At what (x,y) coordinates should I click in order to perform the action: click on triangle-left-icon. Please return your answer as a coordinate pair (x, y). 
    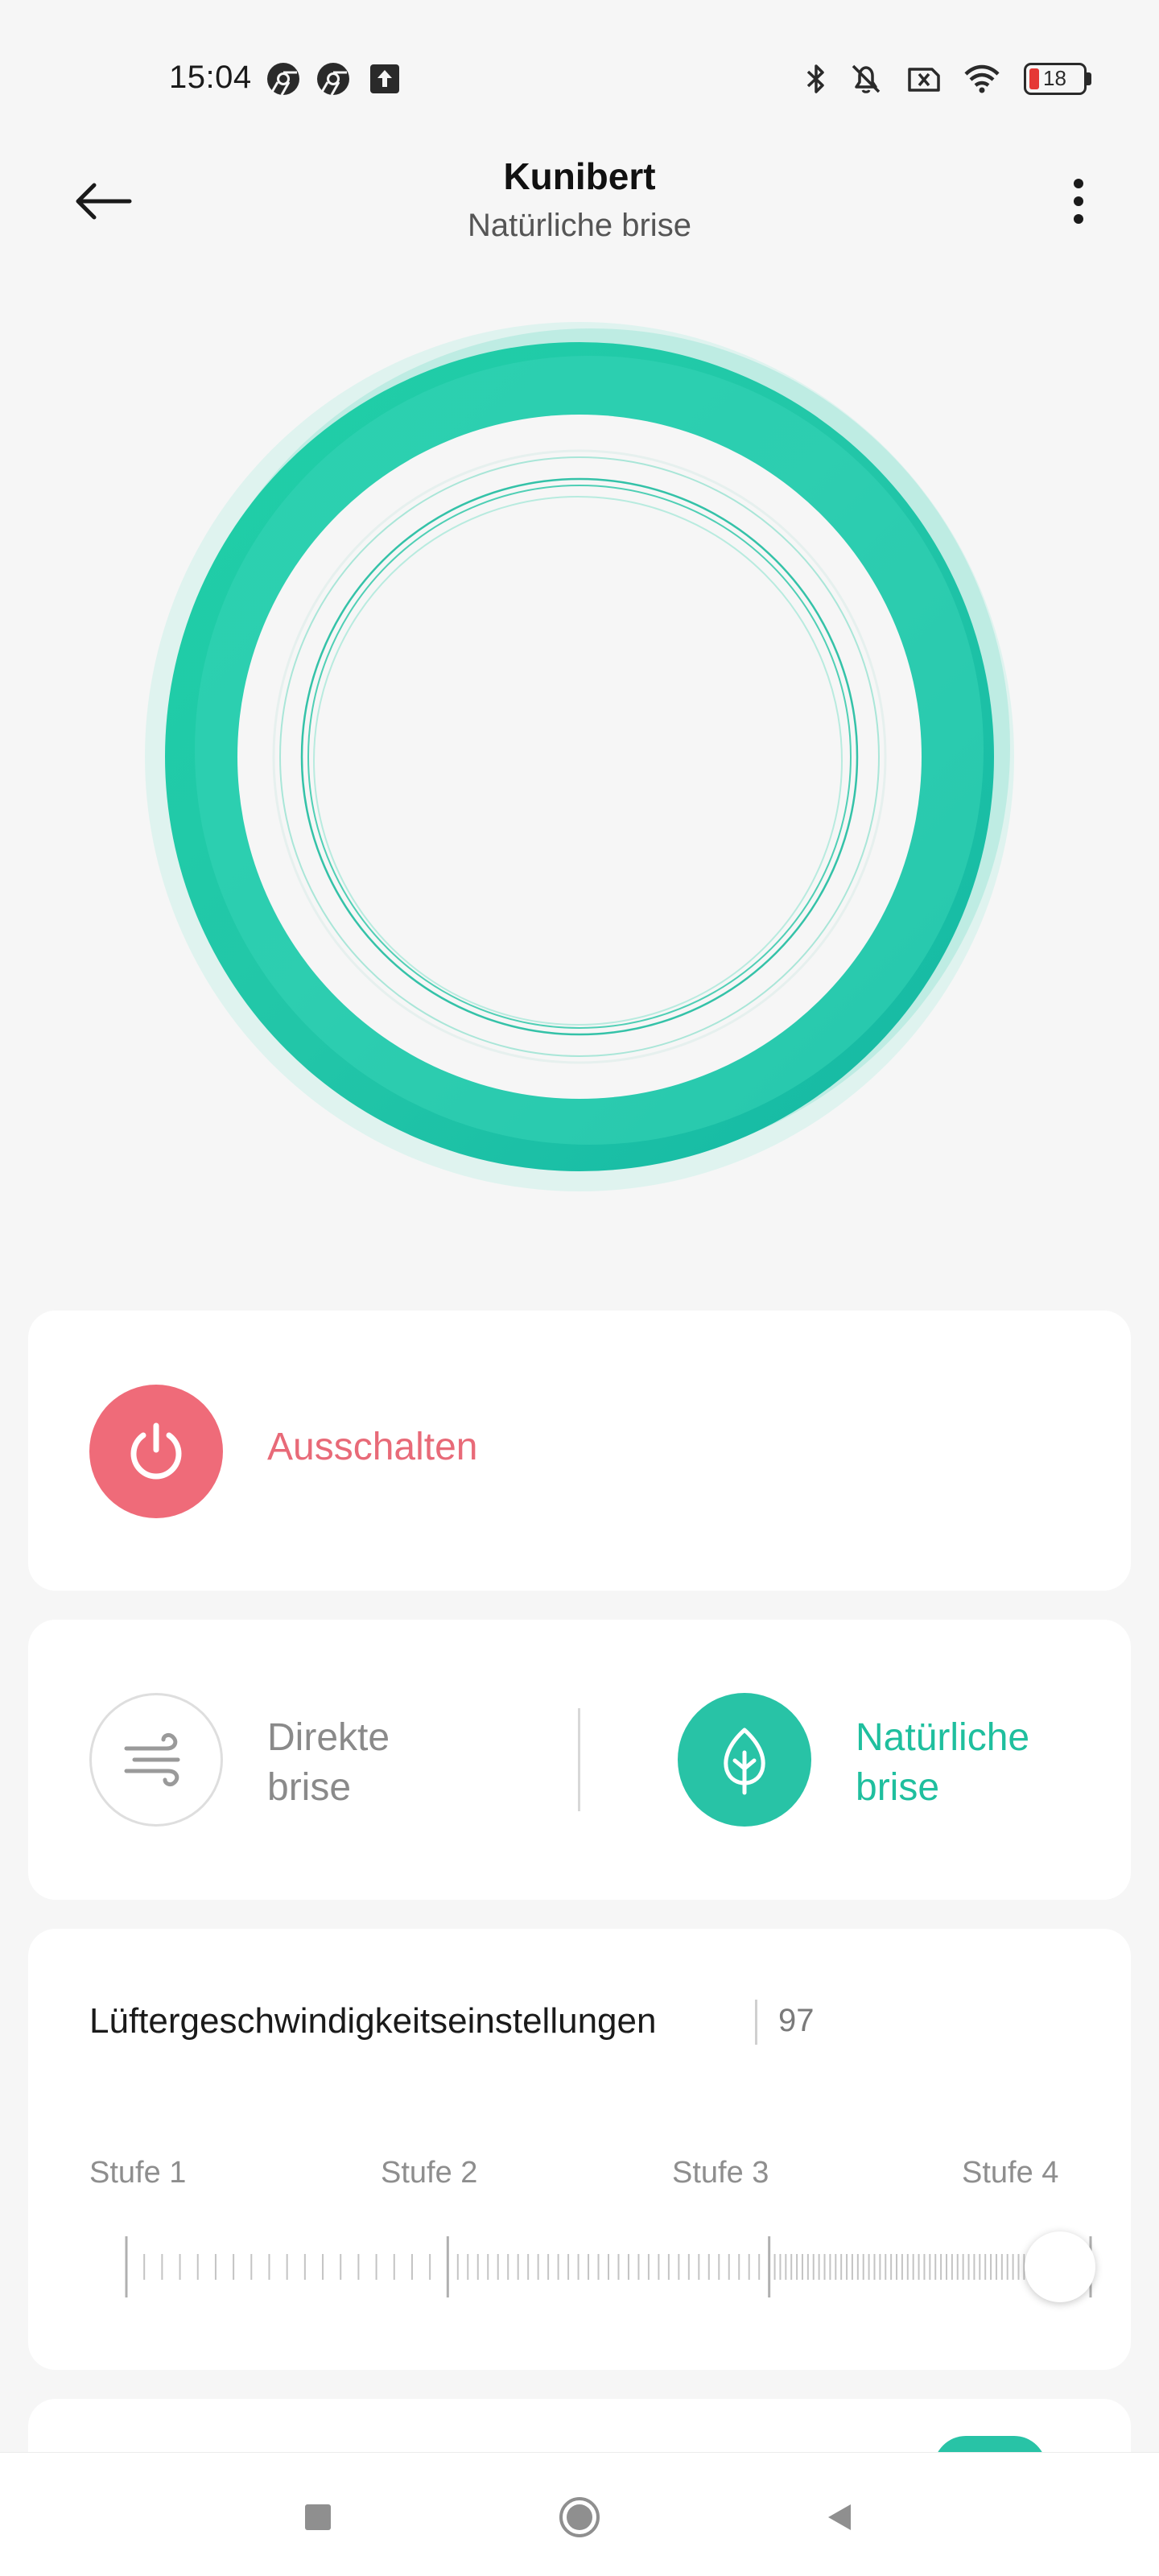
    Looking at the image, I should click on (840, 2517).